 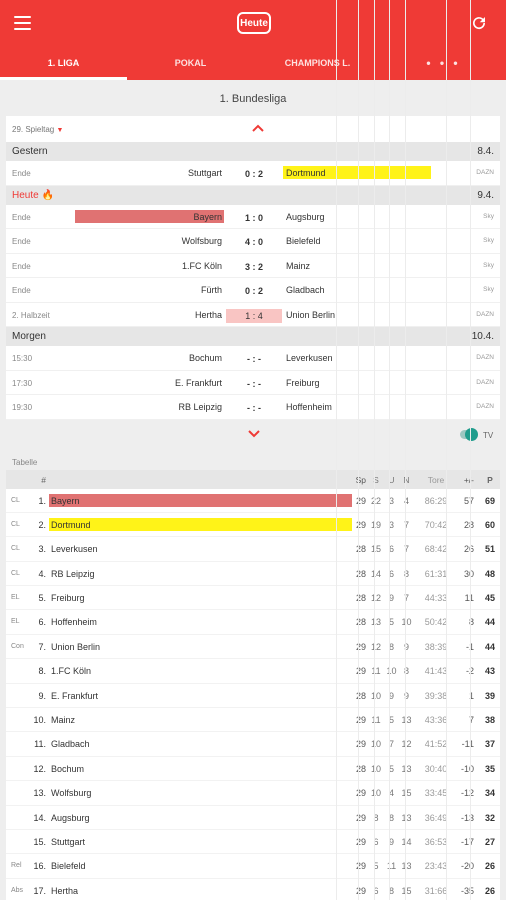 I want to click on match-row: 17:30 E. Frankfurt - : - Freiburg DAZN, so click(x=253, y=383).